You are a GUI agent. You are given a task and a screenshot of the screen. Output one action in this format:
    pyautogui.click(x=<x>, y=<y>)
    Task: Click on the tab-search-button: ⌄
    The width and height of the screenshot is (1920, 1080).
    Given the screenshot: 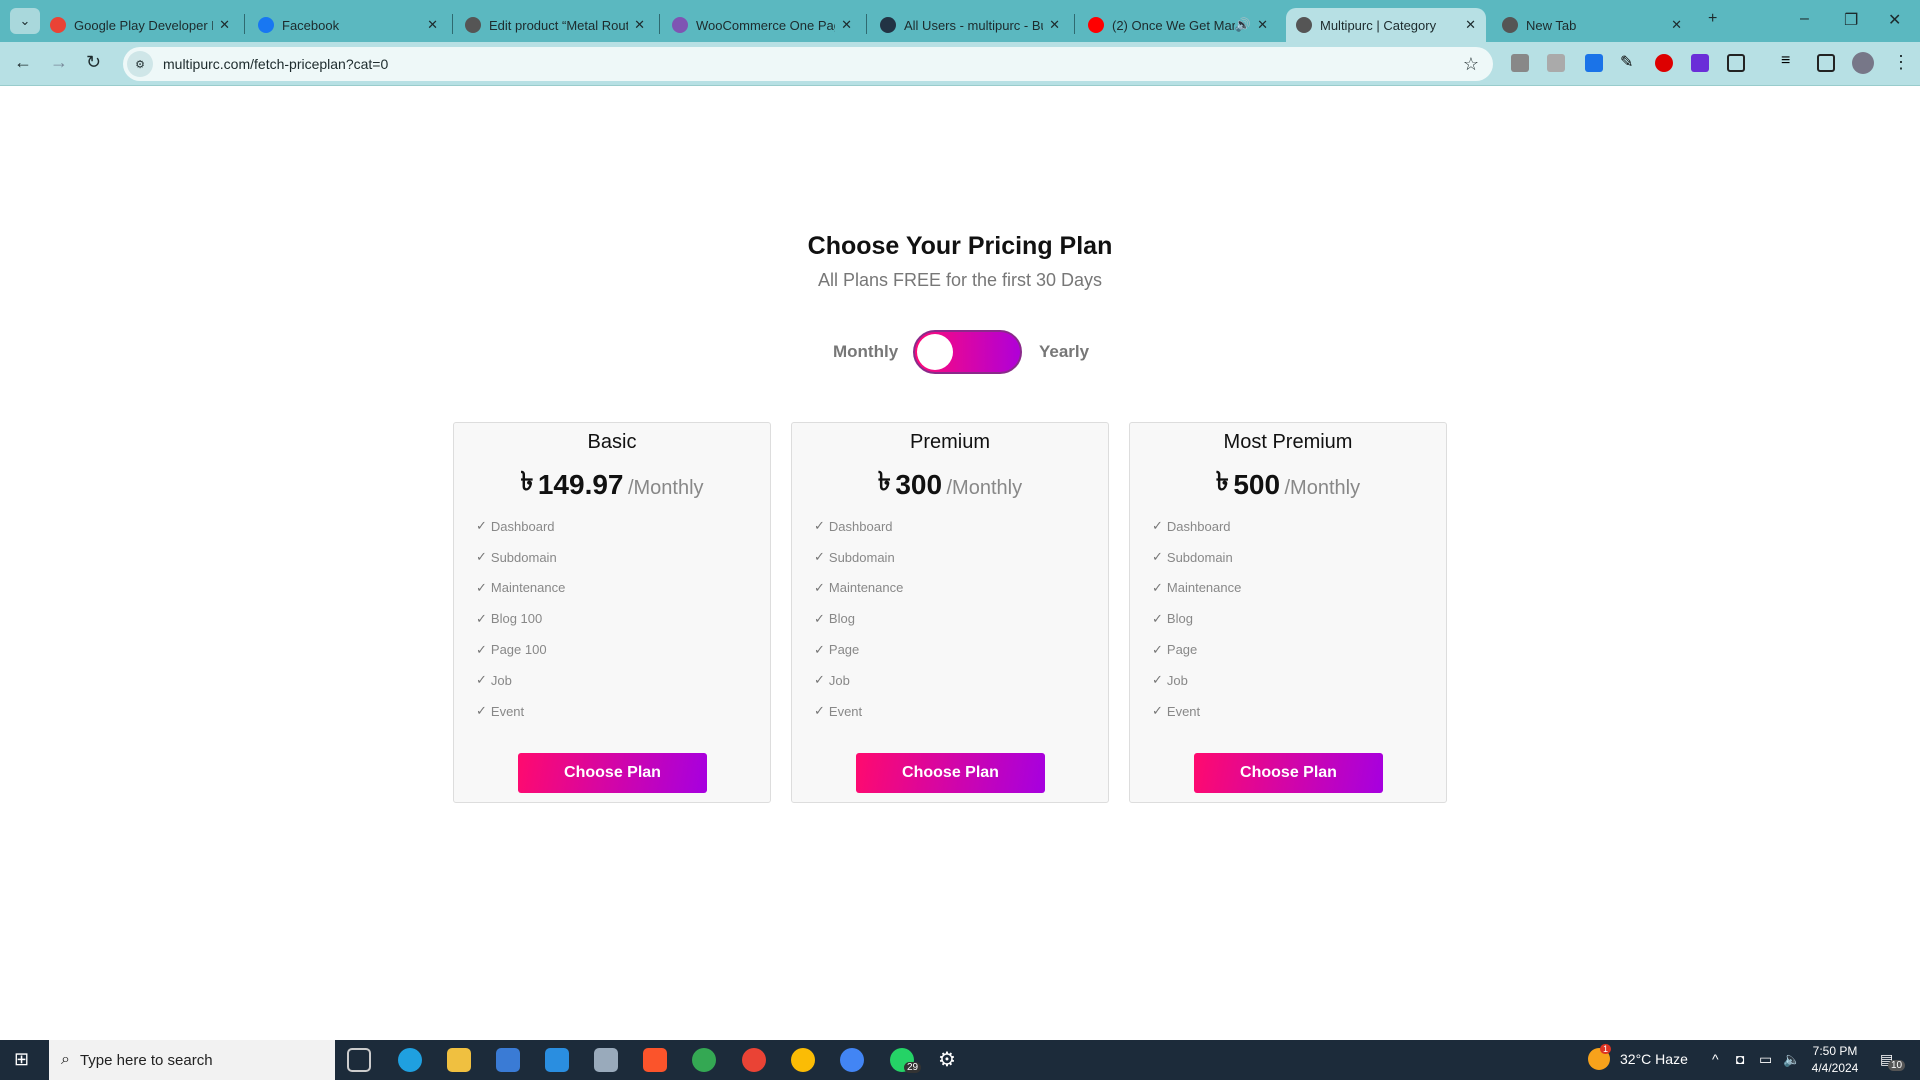 What is the action you would take?
    pyautogui.click(x=25, y=21)
    